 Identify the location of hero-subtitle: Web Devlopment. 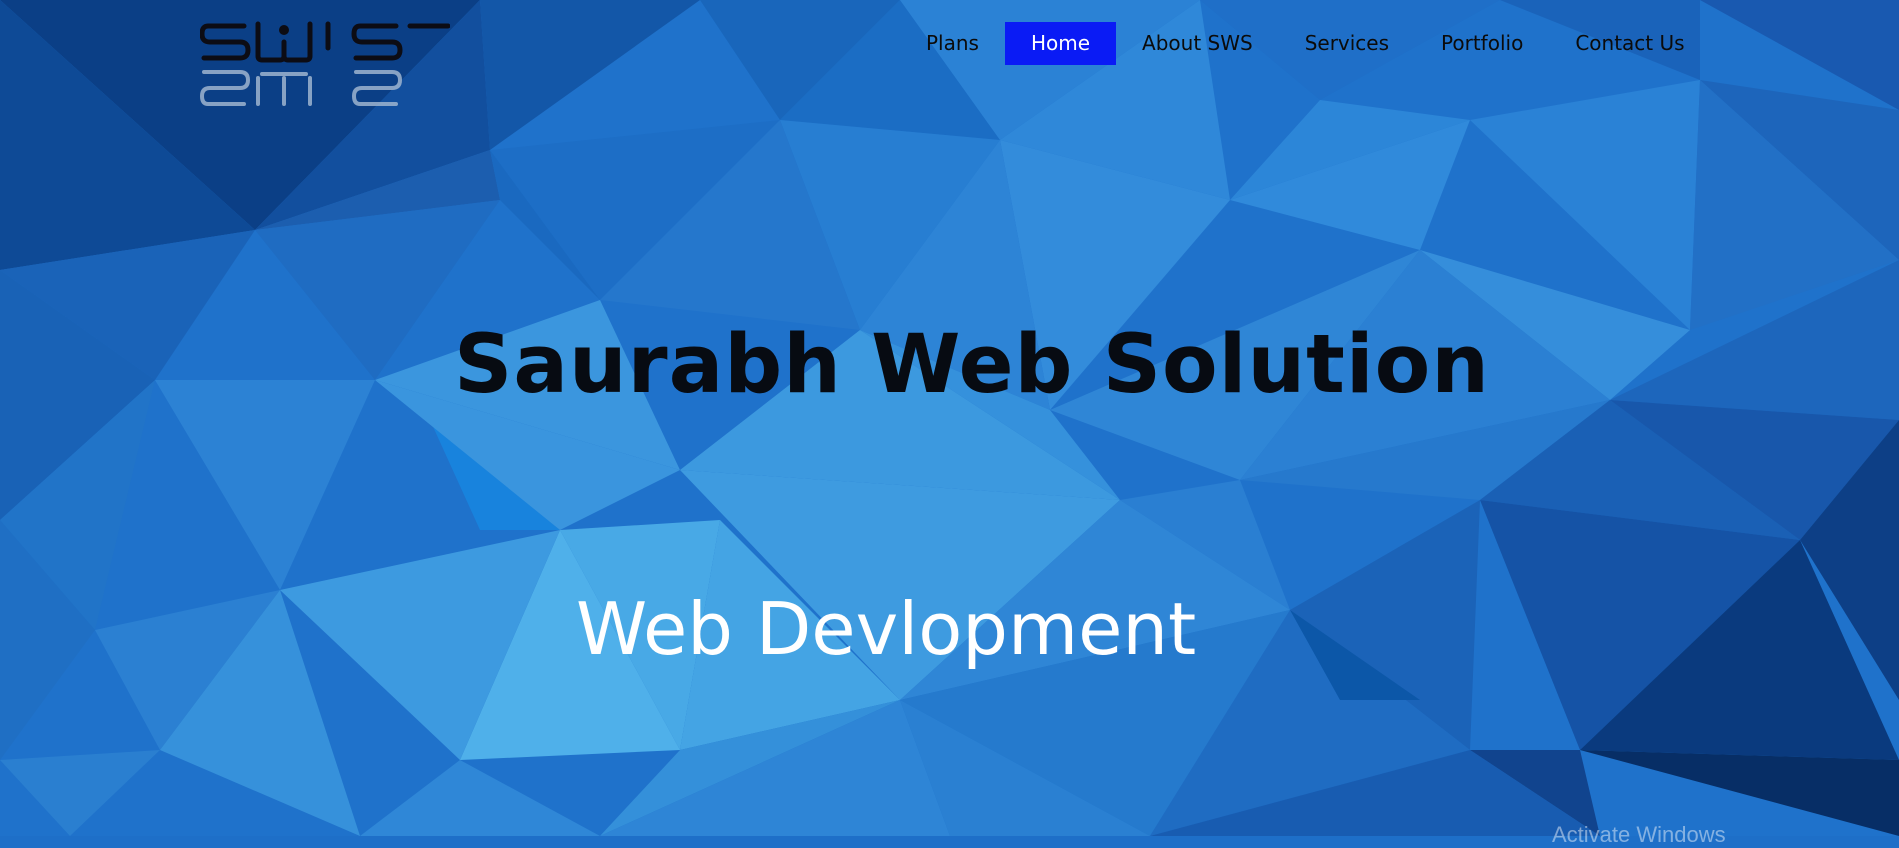
(886, 629).